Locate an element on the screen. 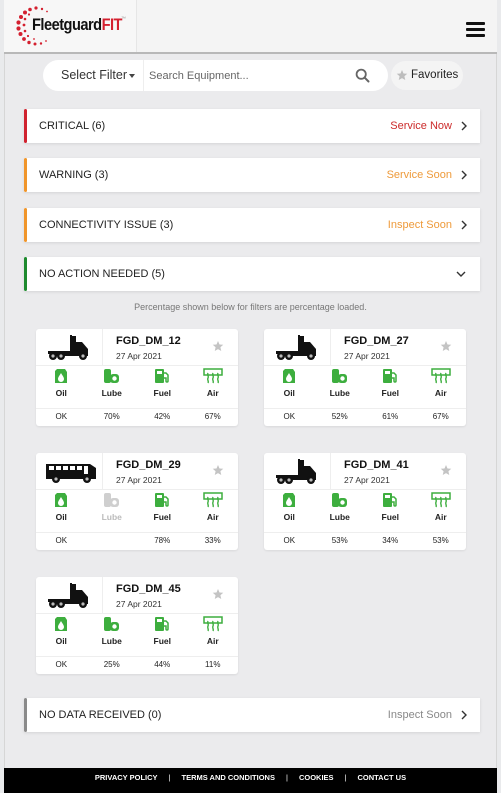 Image resolution: width=501 pixels, height=793 pixels. select-filter-dropdown: Select Filter is located at coordinates (93, 75).